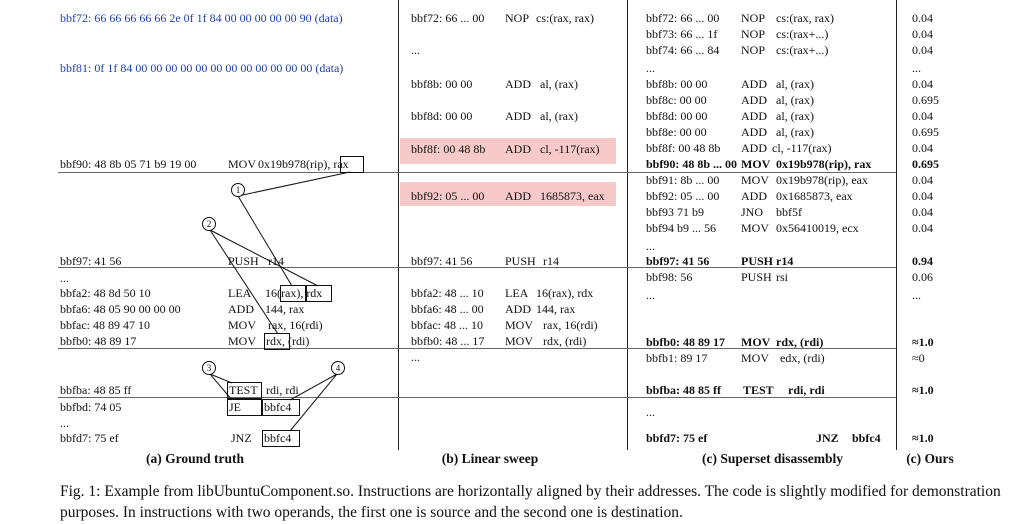  I want to click on ls-row-ops: 16(rax), rdx, so click(565, 293).